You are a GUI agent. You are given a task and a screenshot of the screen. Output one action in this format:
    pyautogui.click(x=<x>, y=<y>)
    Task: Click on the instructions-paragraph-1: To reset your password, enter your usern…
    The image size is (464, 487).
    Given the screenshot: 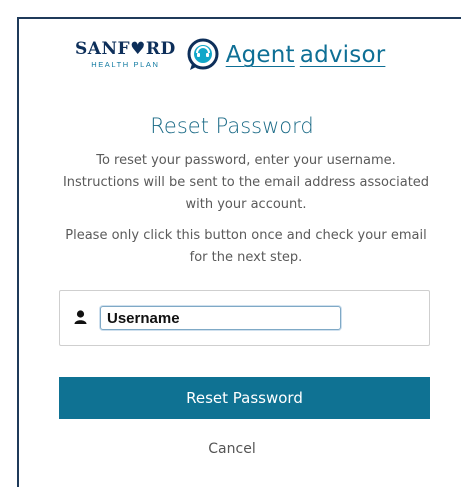 What is the action you would take?
    pyautogui.click(x=246, y=182)
    